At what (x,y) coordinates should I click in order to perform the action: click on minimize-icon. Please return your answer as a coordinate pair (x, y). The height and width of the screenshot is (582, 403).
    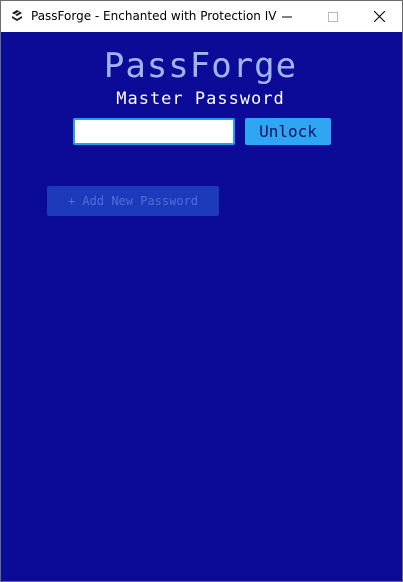
    Looking at the image, I should click on (287, 16).